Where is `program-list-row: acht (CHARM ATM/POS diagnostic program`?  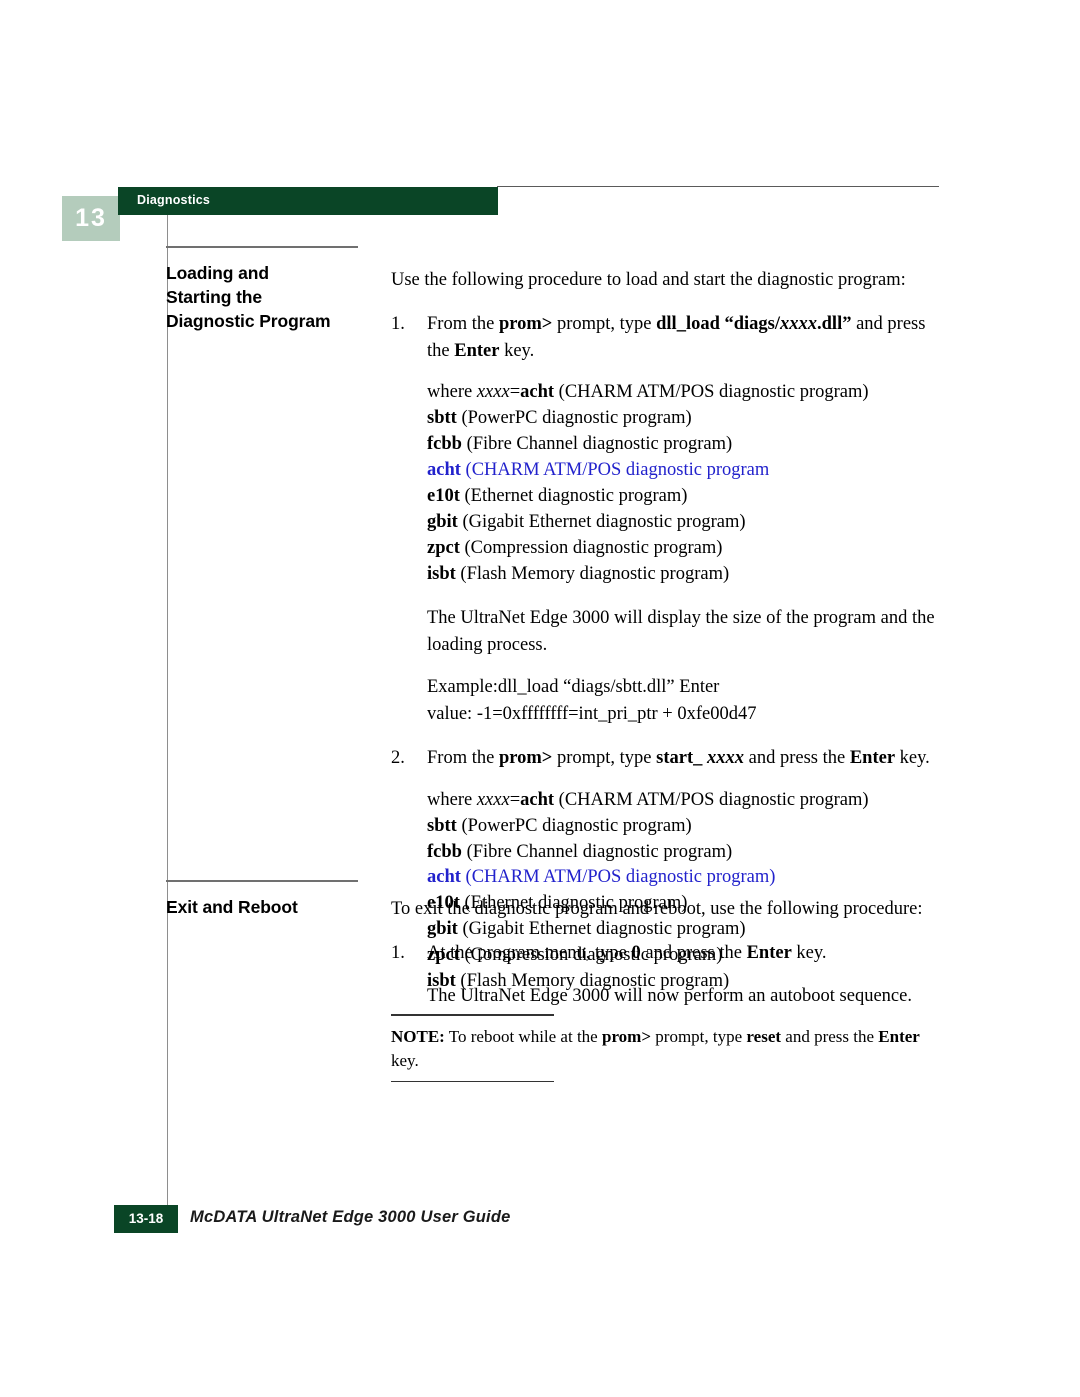 program-list-row: acht (CHARM ATM/POS diagnostic program is located at coordinates (683, 471).